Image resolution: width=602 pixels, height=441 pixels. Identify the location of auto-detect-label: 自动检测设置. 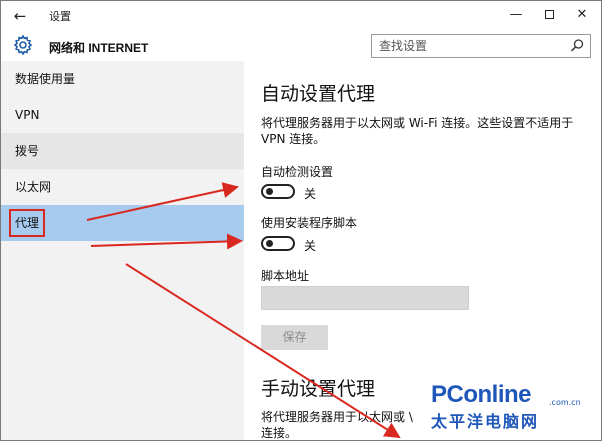
(297, 172).